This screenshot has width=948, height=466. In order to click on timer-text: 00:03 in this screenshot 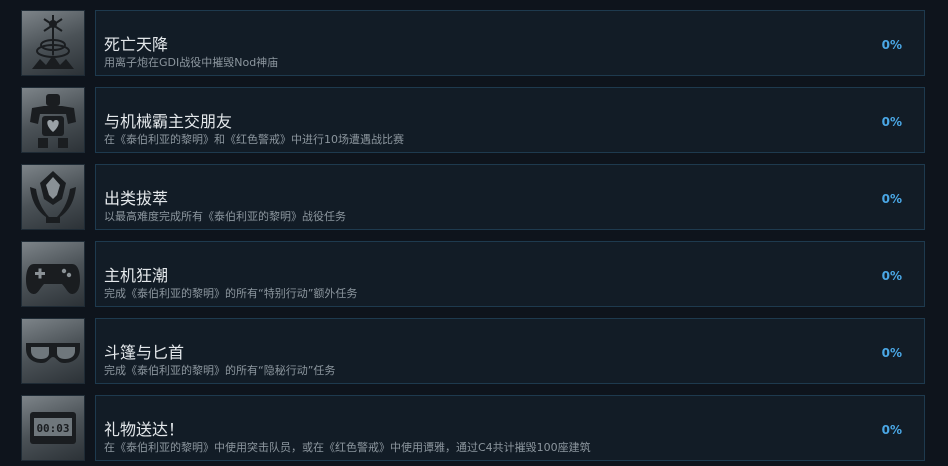, I will do `click(52, 428)`.